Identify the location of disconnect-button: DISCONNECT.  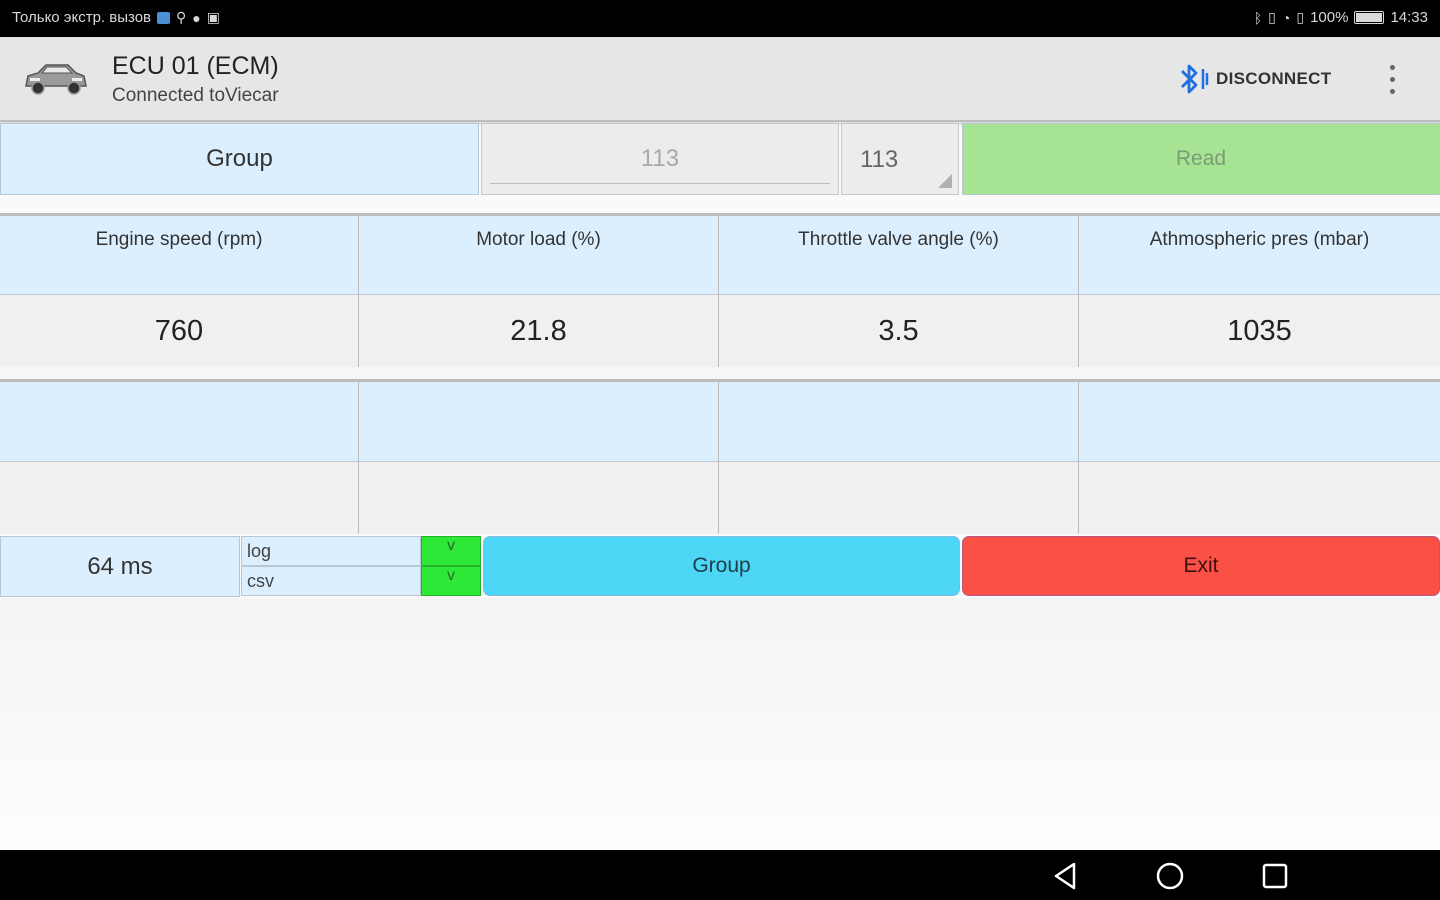
(1252, 79).